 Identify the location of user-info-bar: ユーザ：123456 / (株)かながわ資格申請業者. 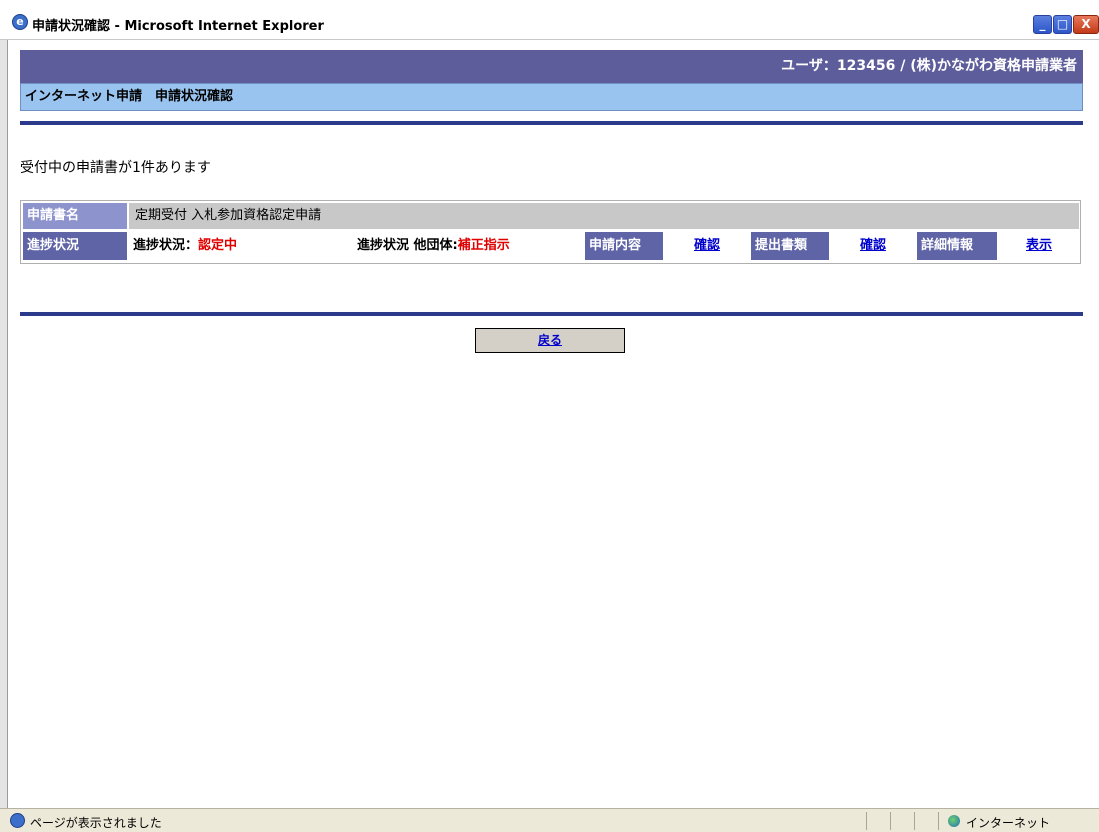
(551, 66).